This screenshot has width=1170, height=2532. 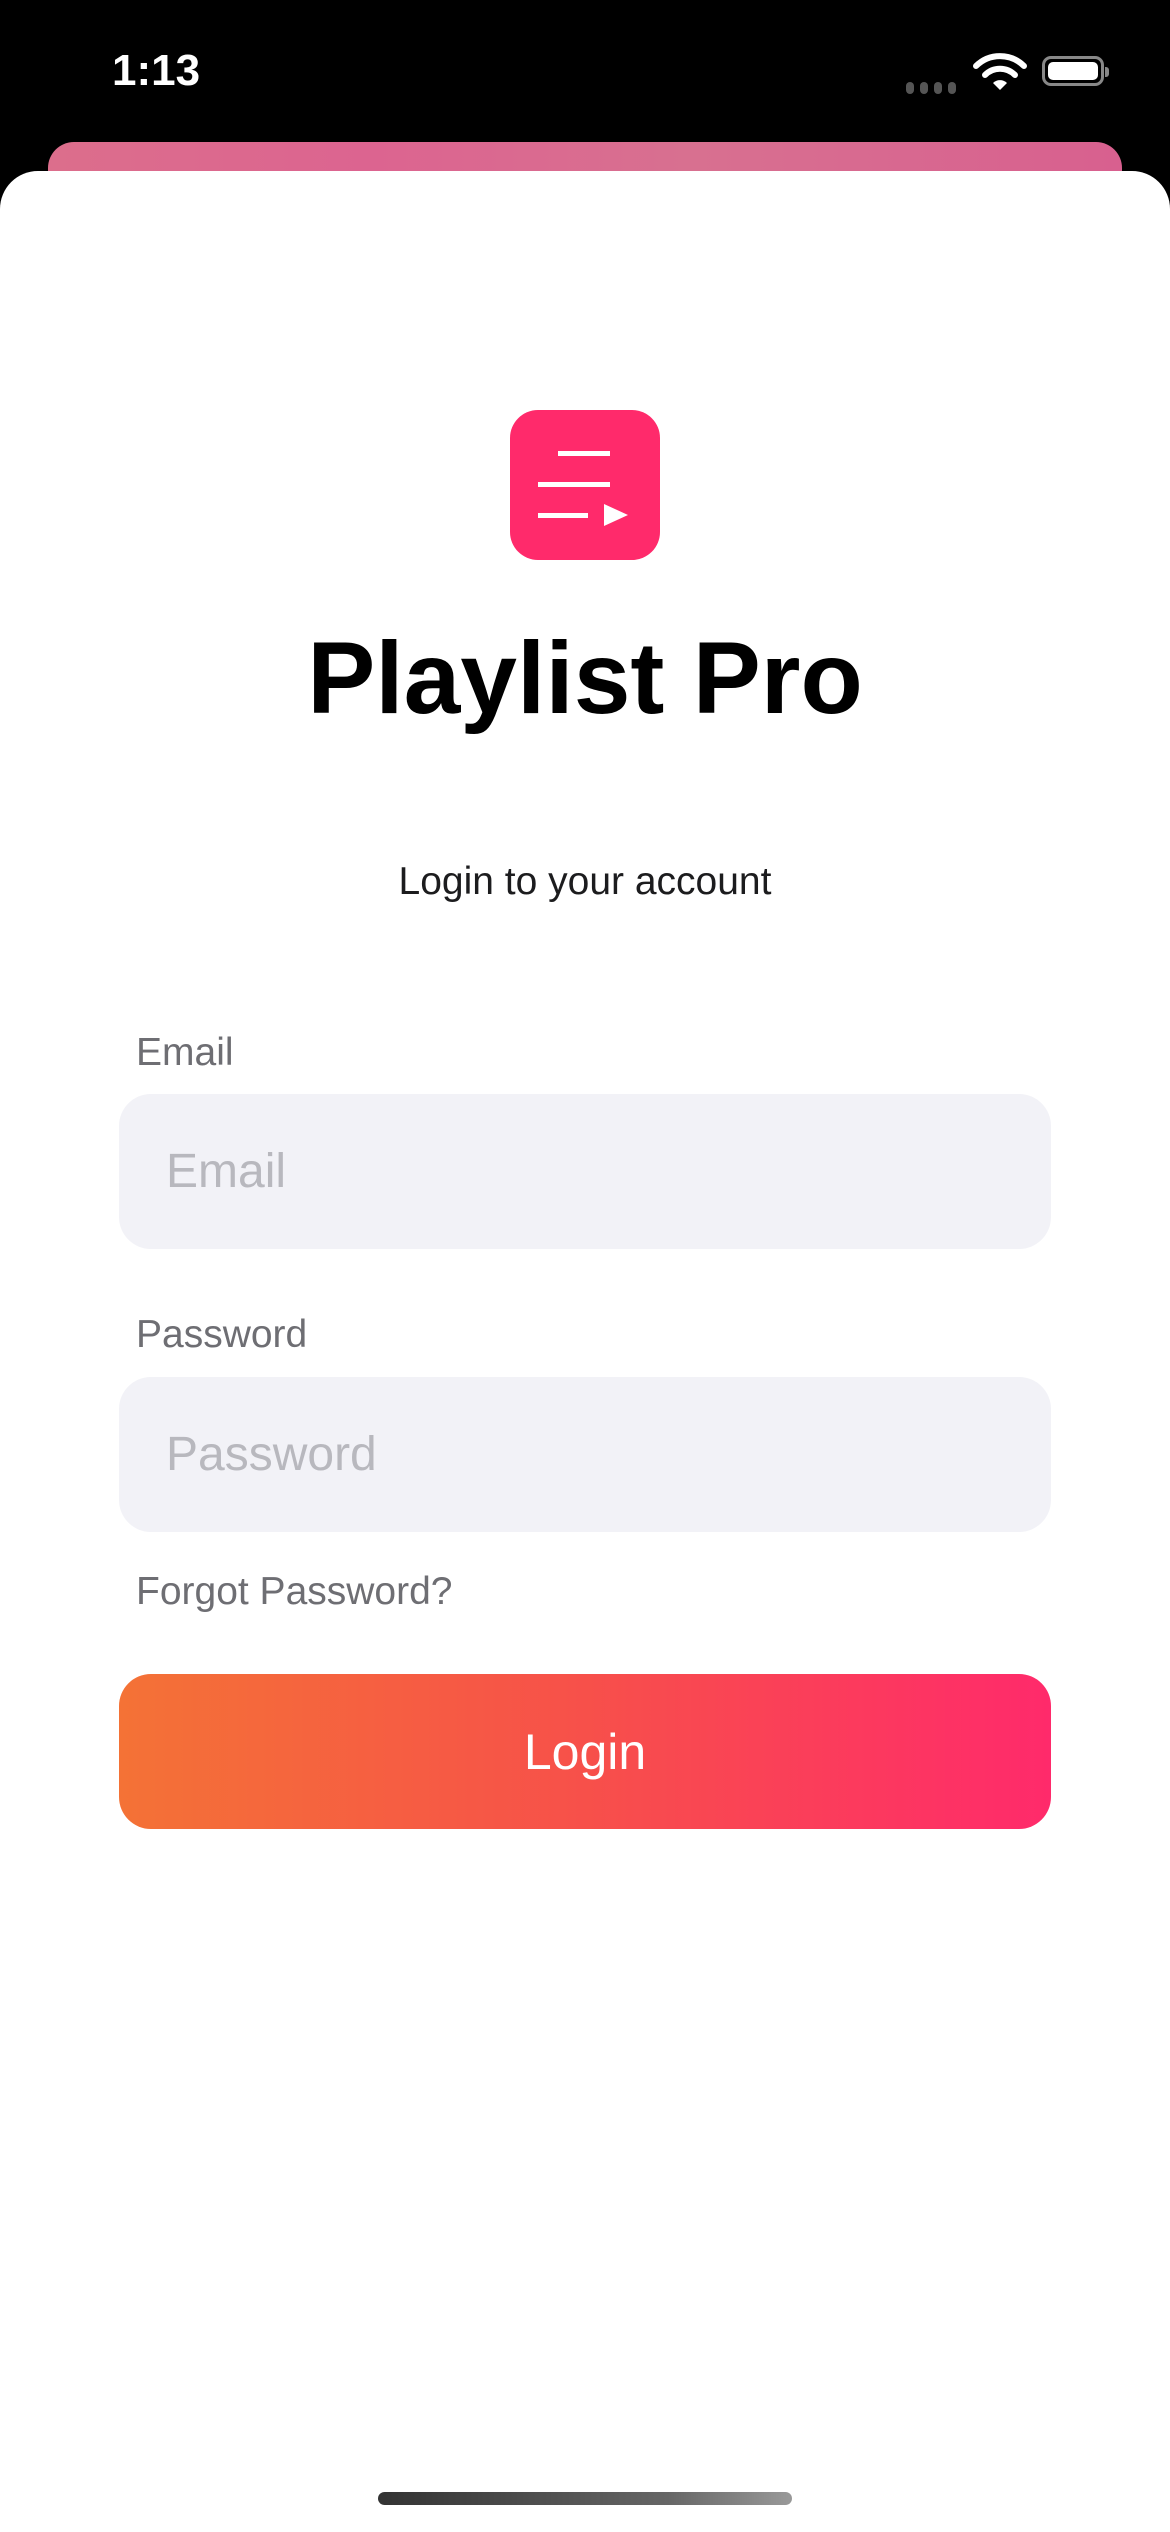 What do you see at coordinates (585, 678) in the screenshot?
I see `app-title: Playlist Pro` at bounding box center [585, 678].